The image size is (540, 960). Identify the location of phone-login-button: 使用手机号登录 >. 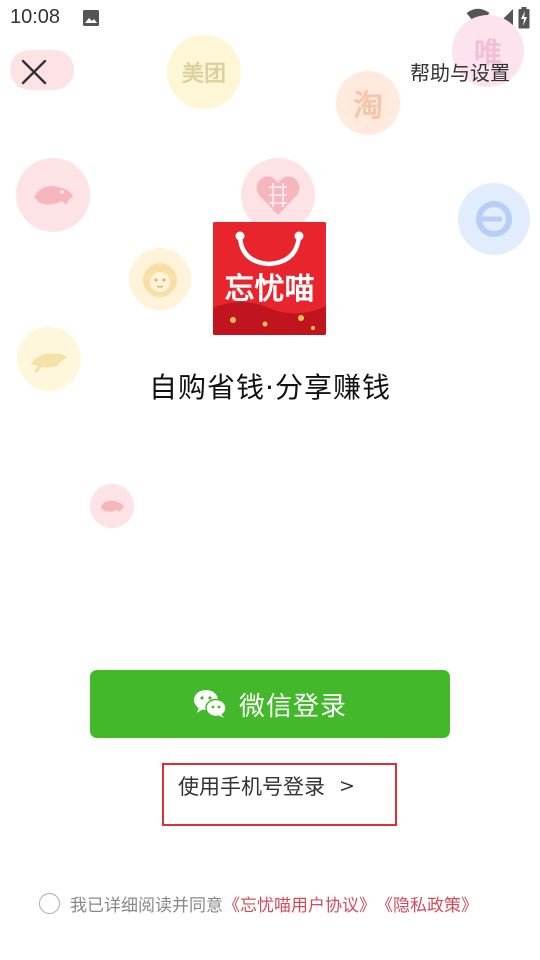
(266, 786).